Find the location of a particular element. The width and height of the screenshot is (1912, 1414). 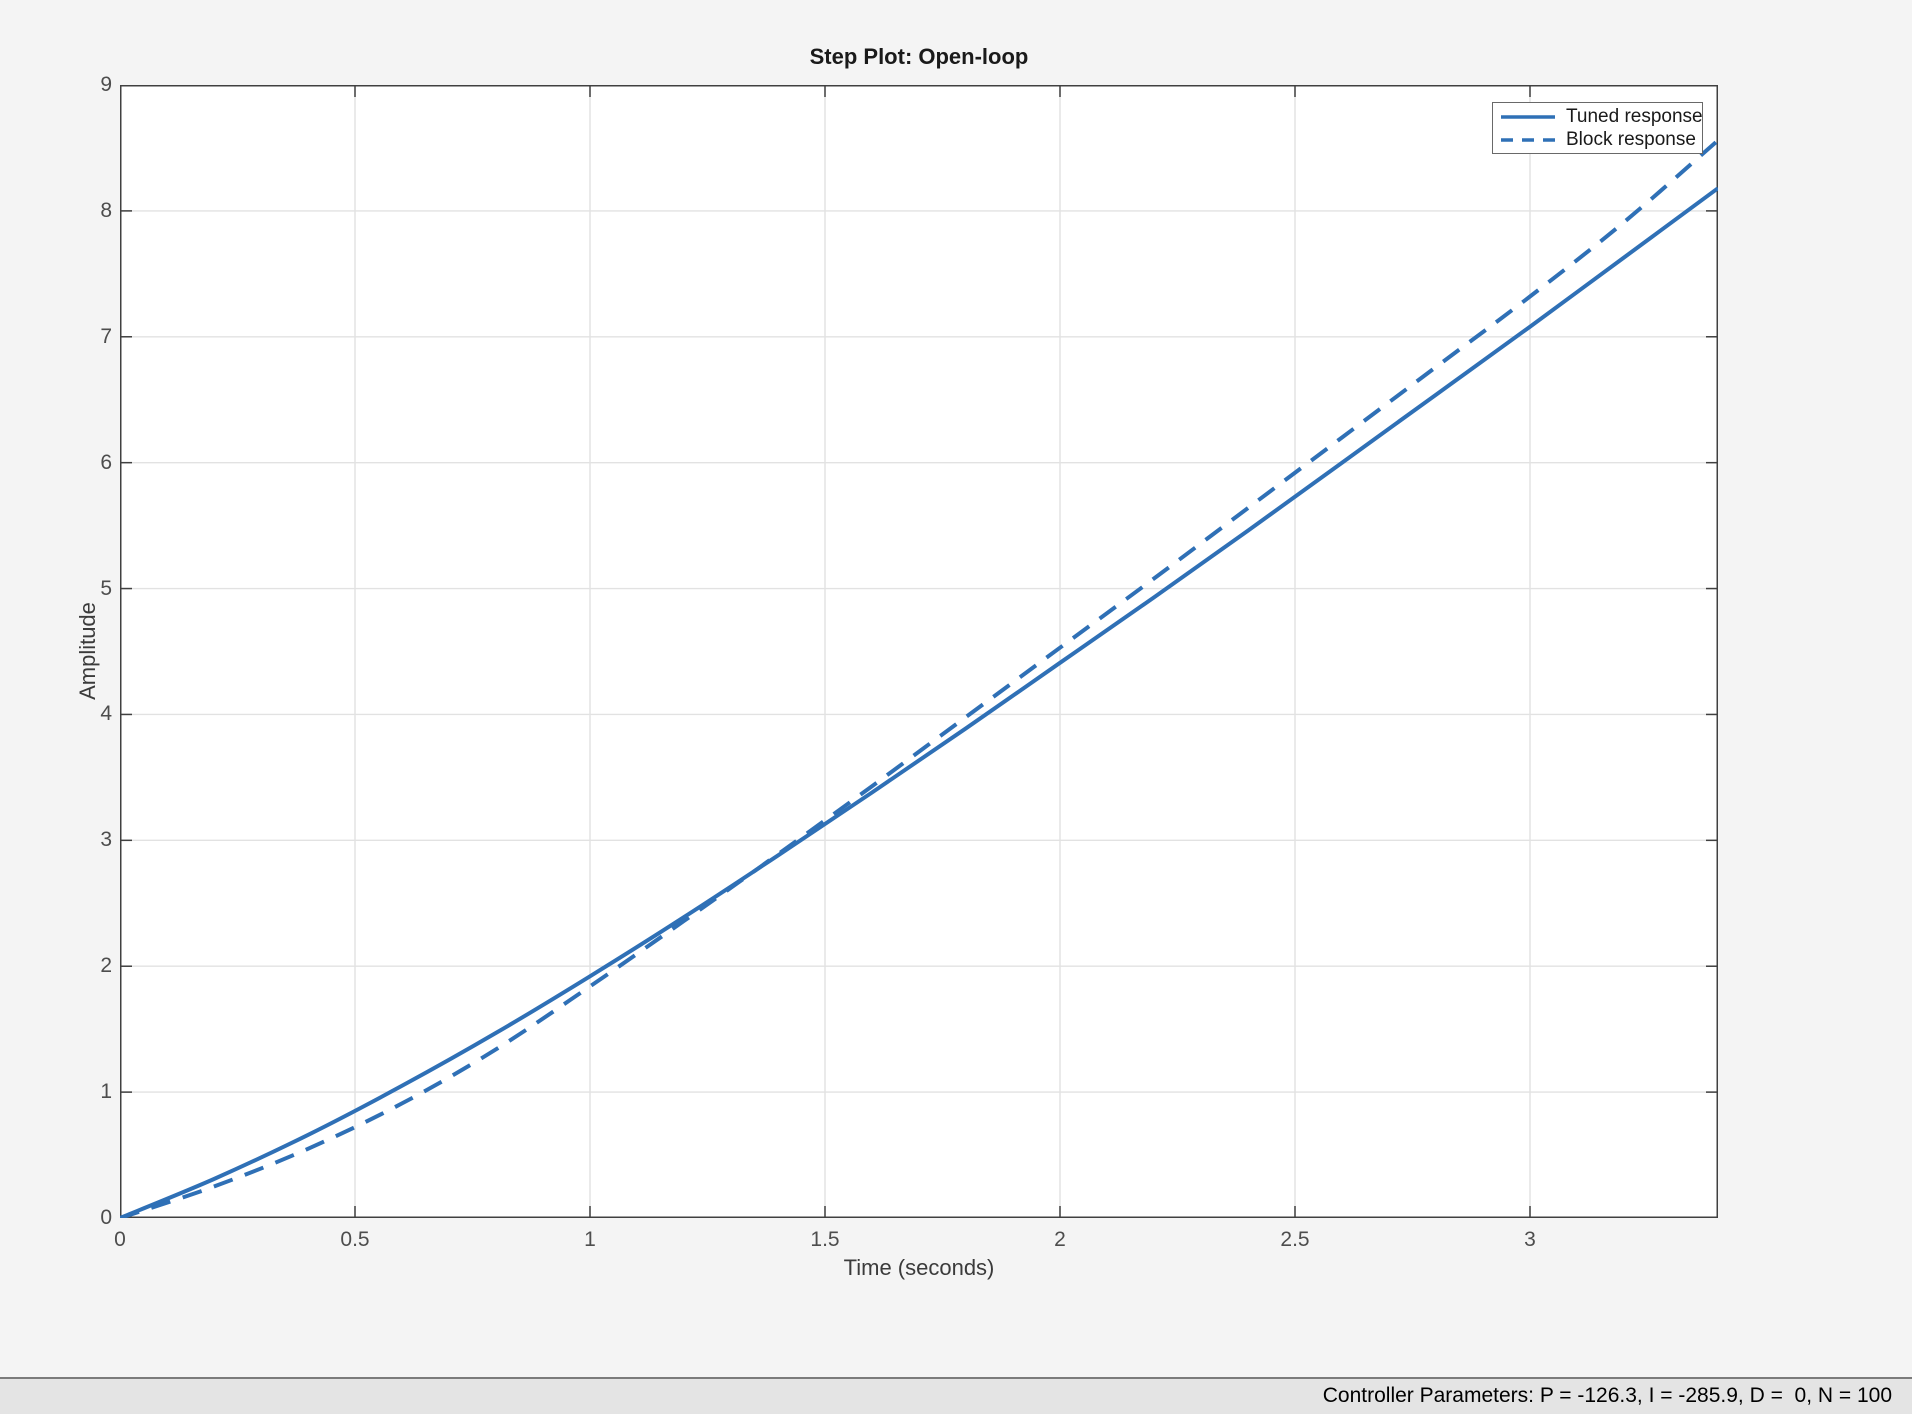

plot-title: Step Plot: Open-loop is located at coordinates (919, 56).